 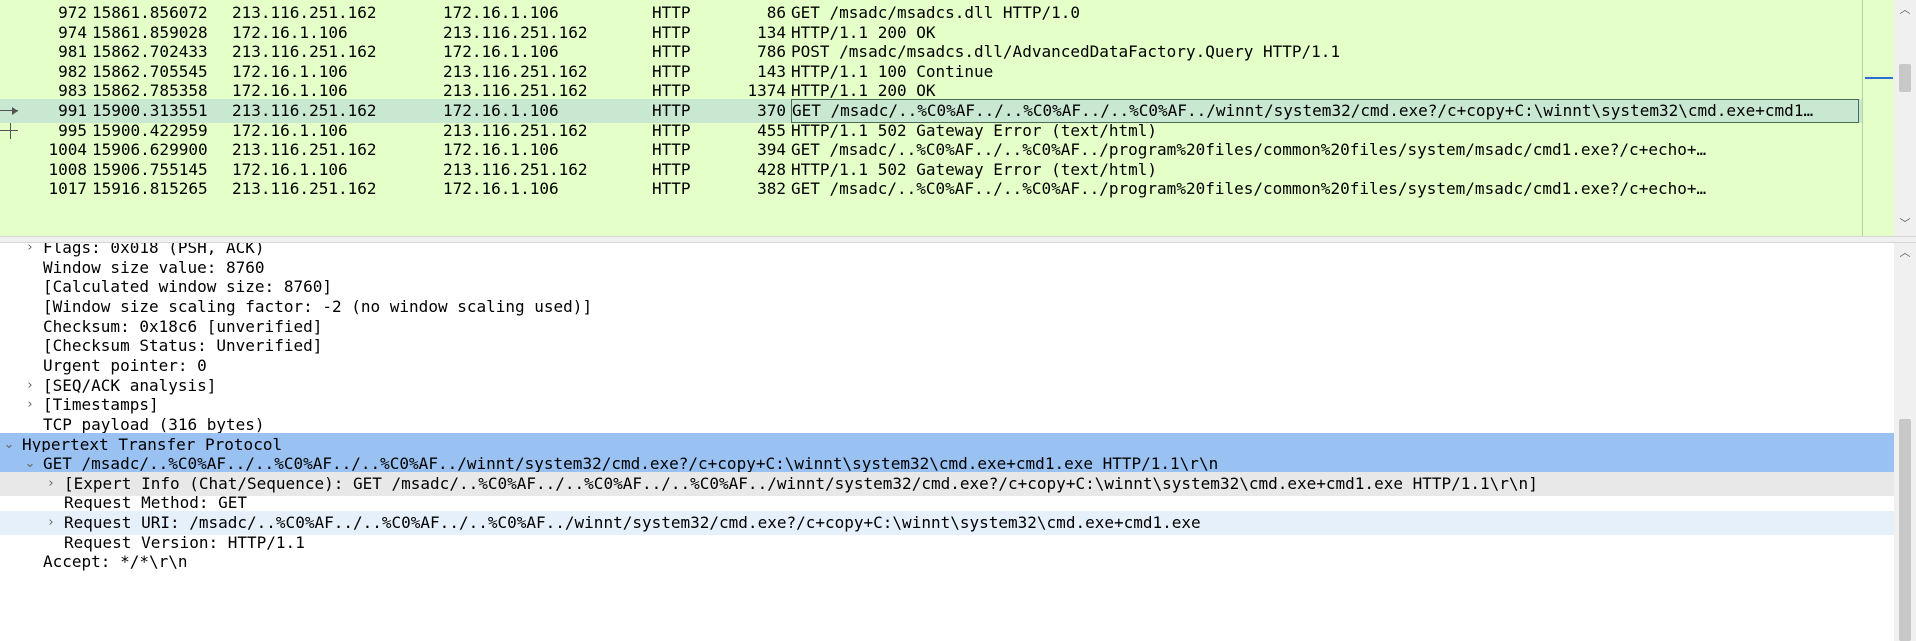 I want to click on packet-destination: 172.16.1.106, so click(x=501, y=189).